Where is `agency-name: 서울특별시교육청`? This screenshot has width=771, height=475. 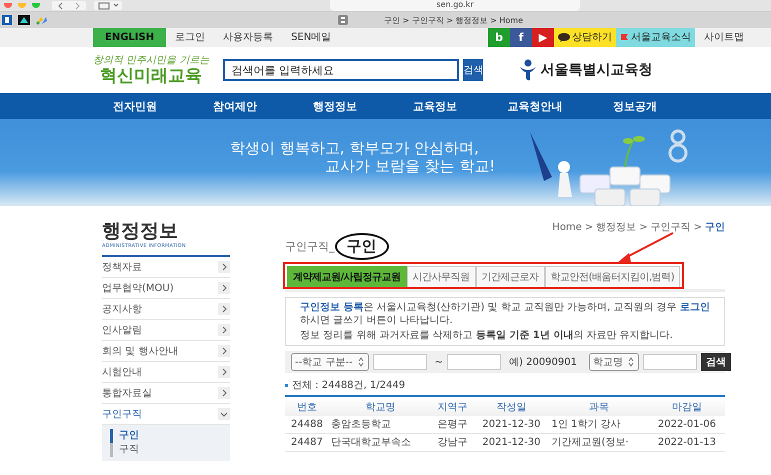
agency-name: 서울특별시교육청 is located at coordinates (596, 70).